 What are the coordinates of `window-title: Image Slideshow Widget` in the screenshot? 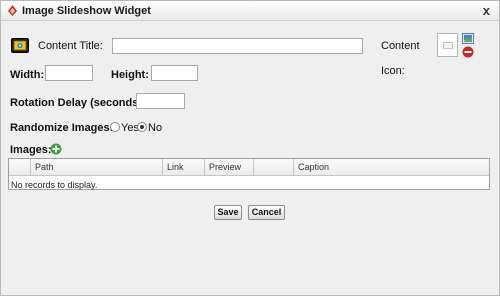 It's located at (86, 11).